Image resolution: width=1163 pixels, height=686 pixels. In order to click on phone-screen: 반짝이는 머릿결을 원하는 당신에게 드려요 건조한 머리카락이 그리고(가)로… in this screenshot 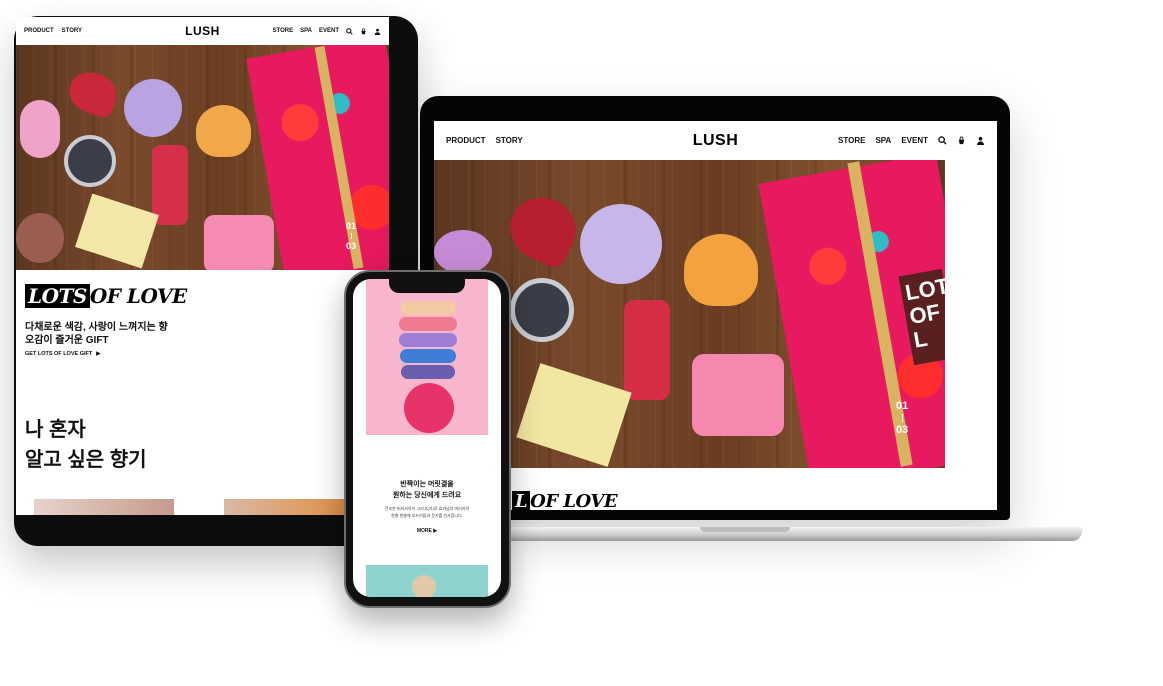, I will do `click(427, 438)`.